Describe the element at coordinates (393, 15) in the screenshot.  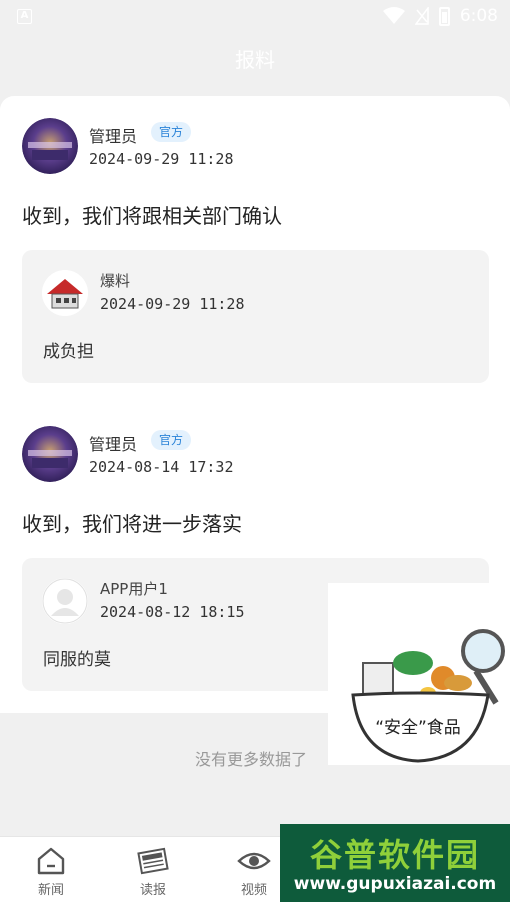
I see `wifi-icon` at that location.